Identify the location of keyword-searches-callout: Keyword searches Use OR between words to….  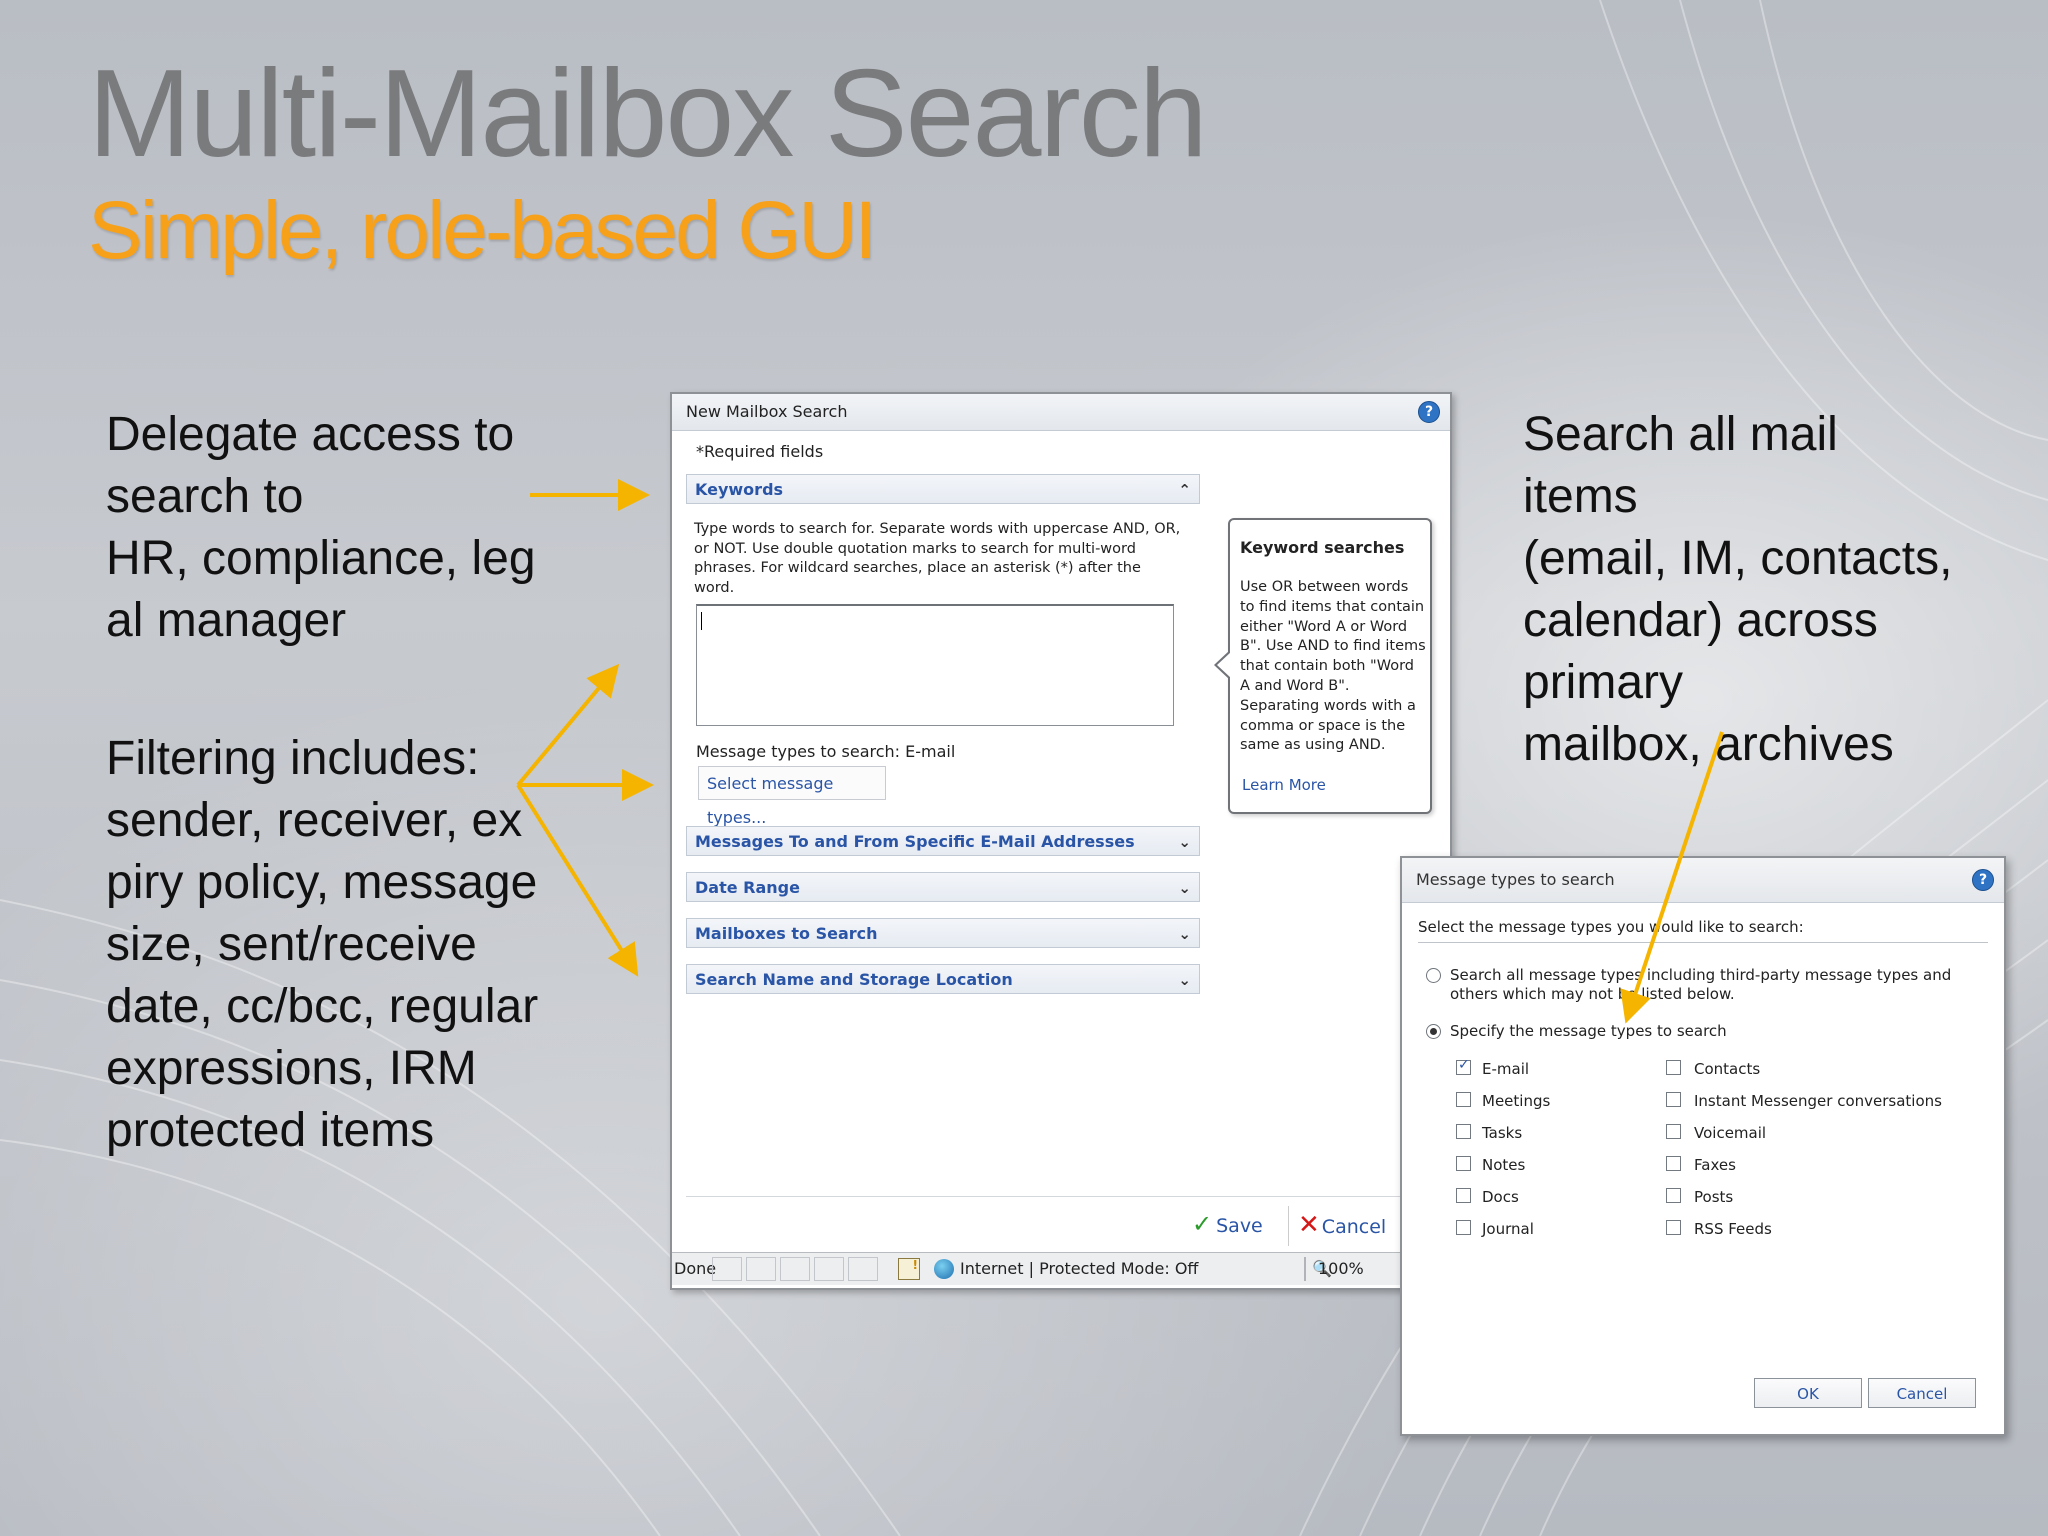
(1323, 666).